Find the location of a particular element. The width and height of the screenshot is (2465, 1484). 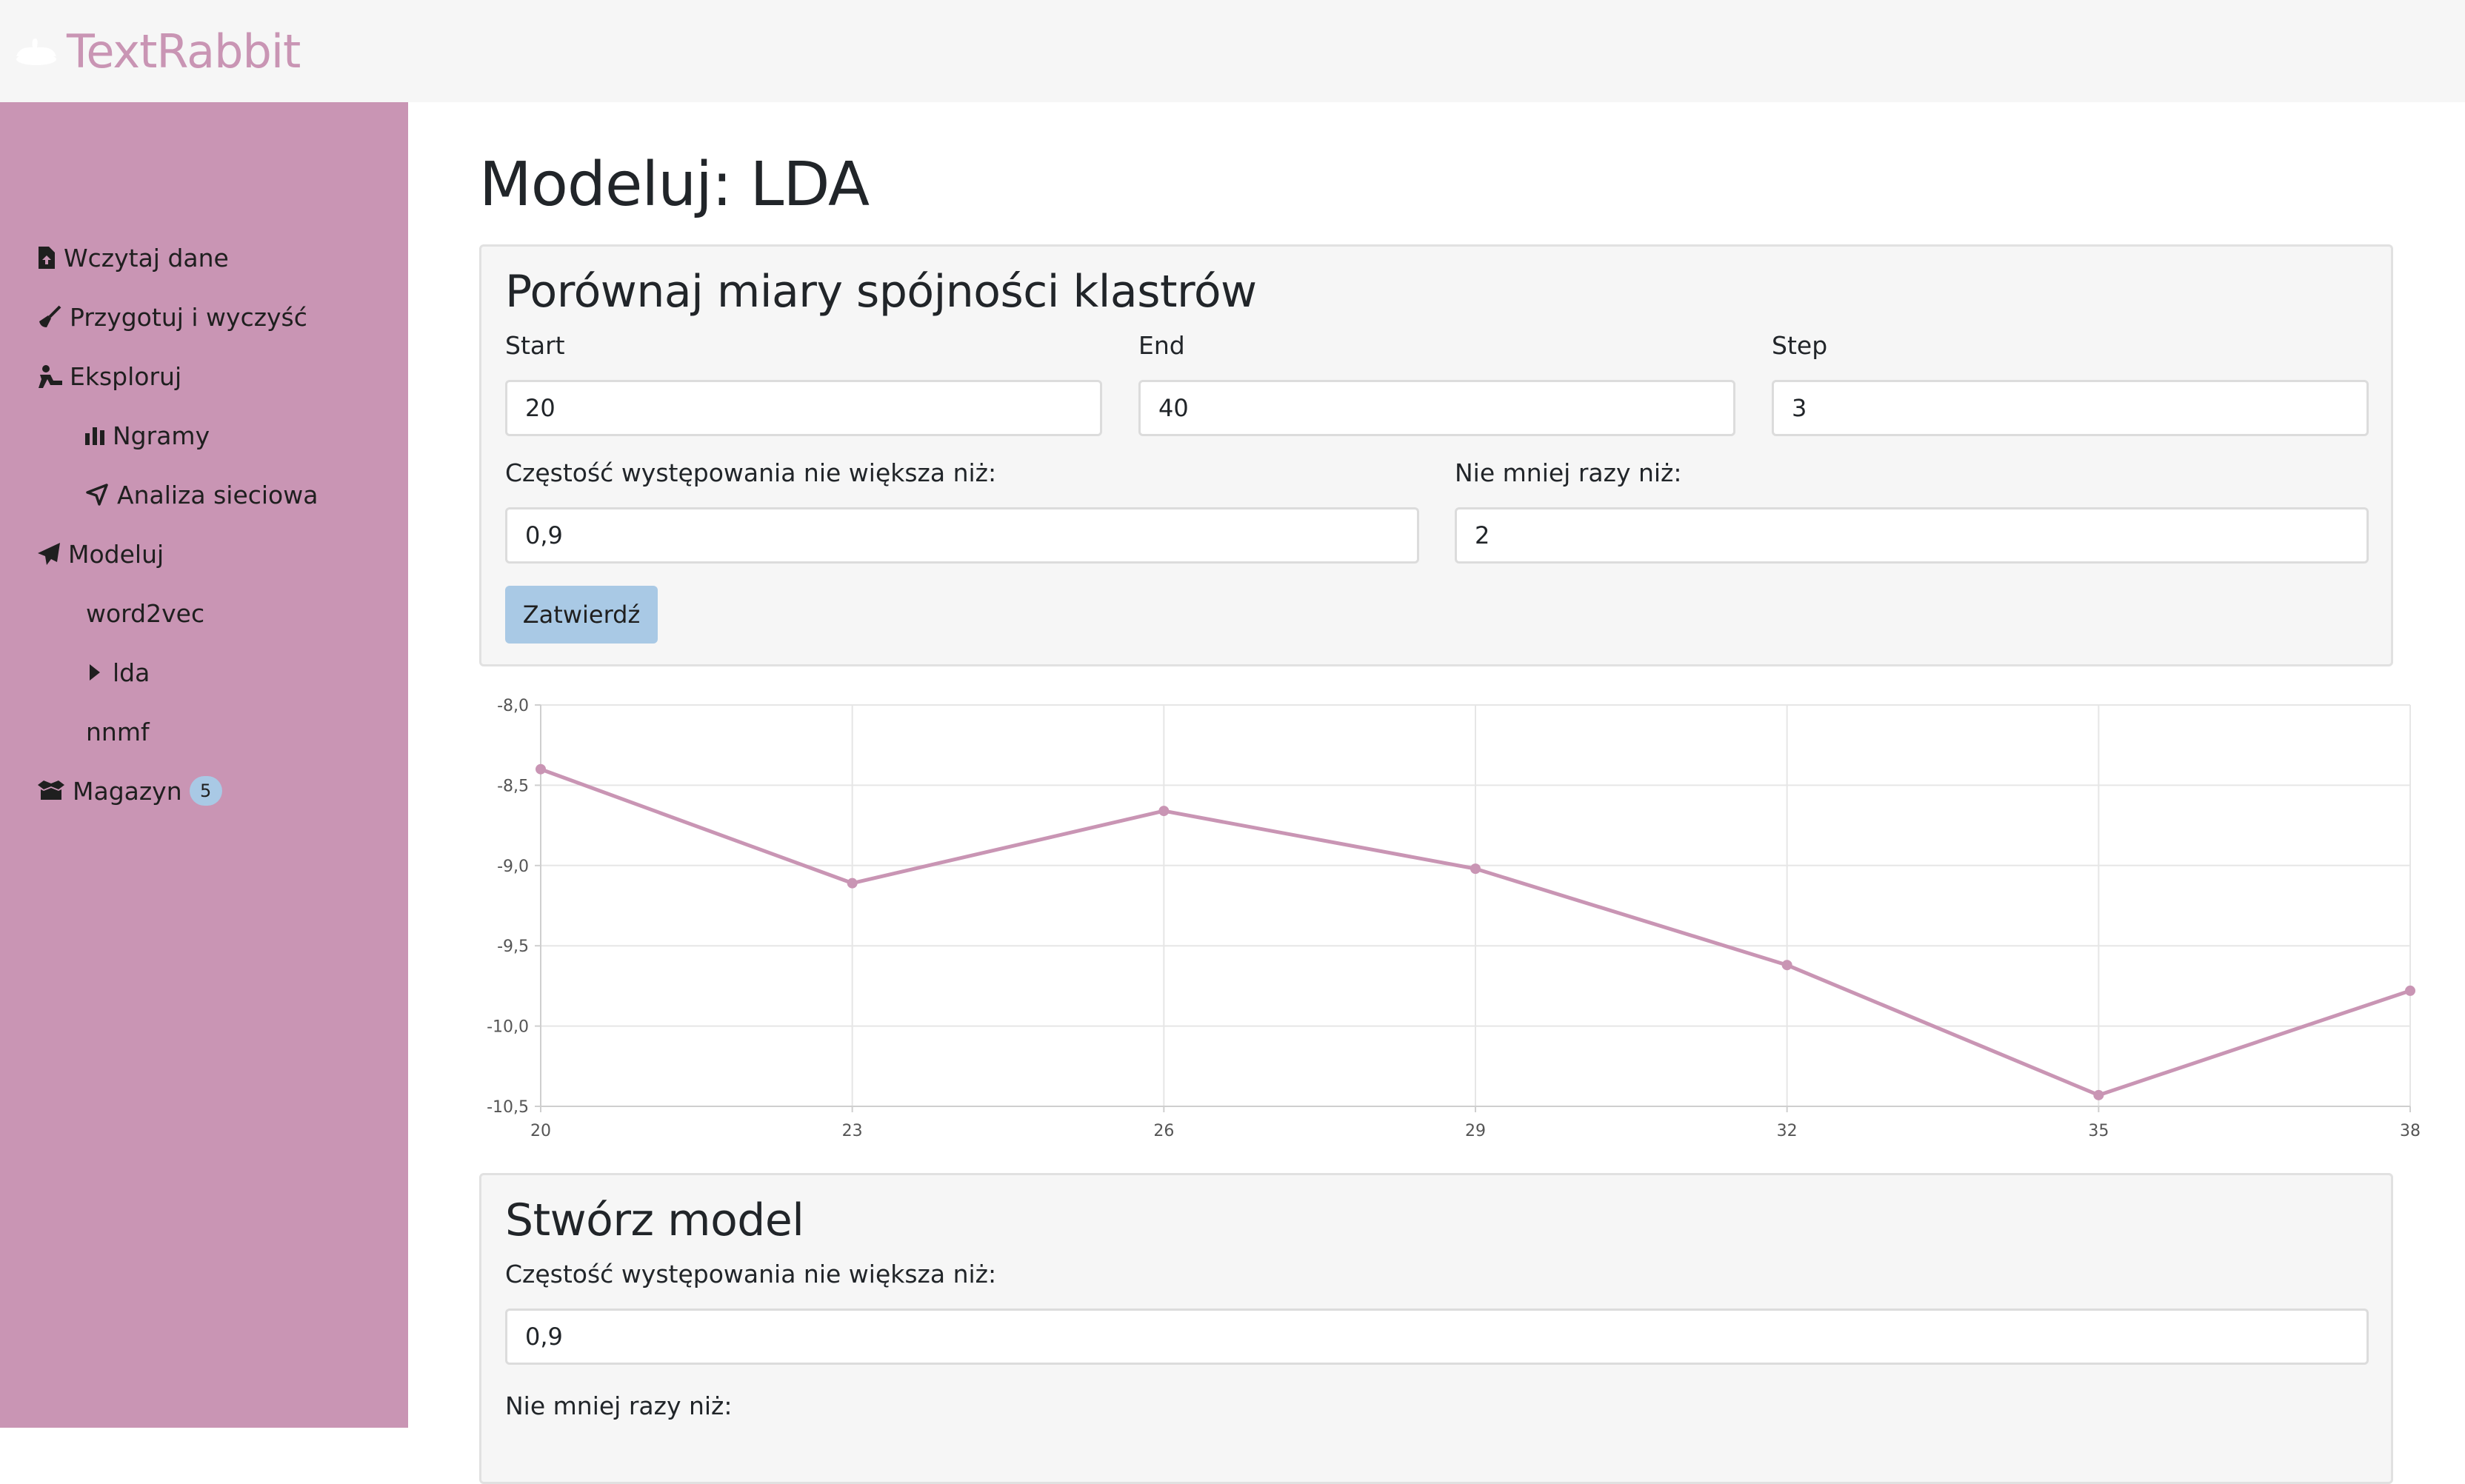

sidebar-item-label: word2vec is located at coordinates (145, 613).